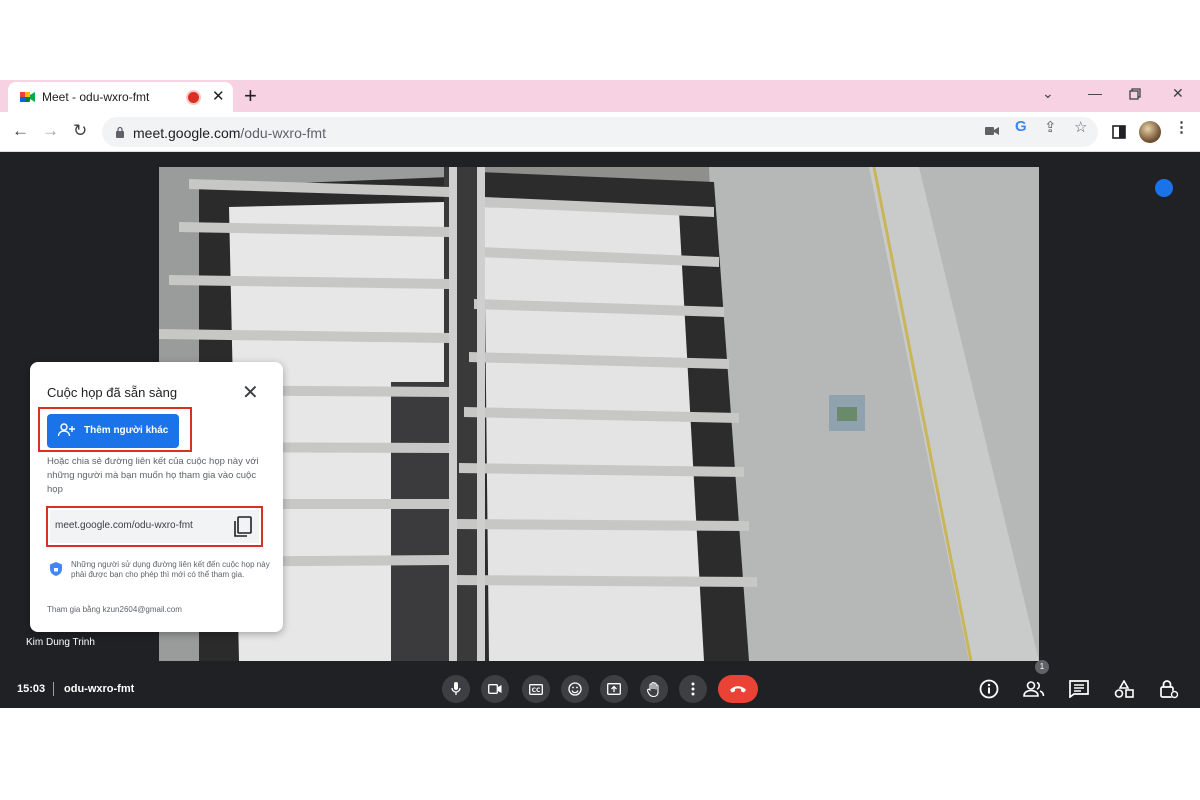  I want to click on recording-indicator-icon, so click(193, 97).